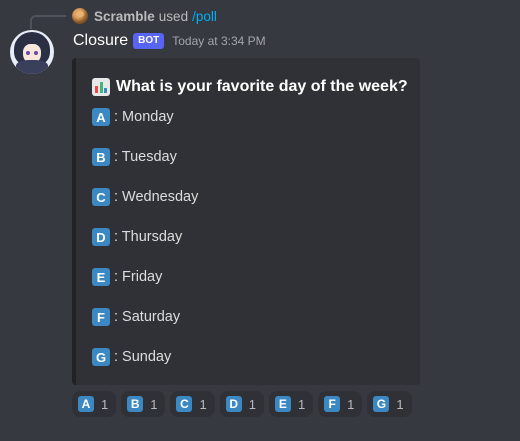  I want to click on poll-option-d: D : Thursday, so click(137, 237).